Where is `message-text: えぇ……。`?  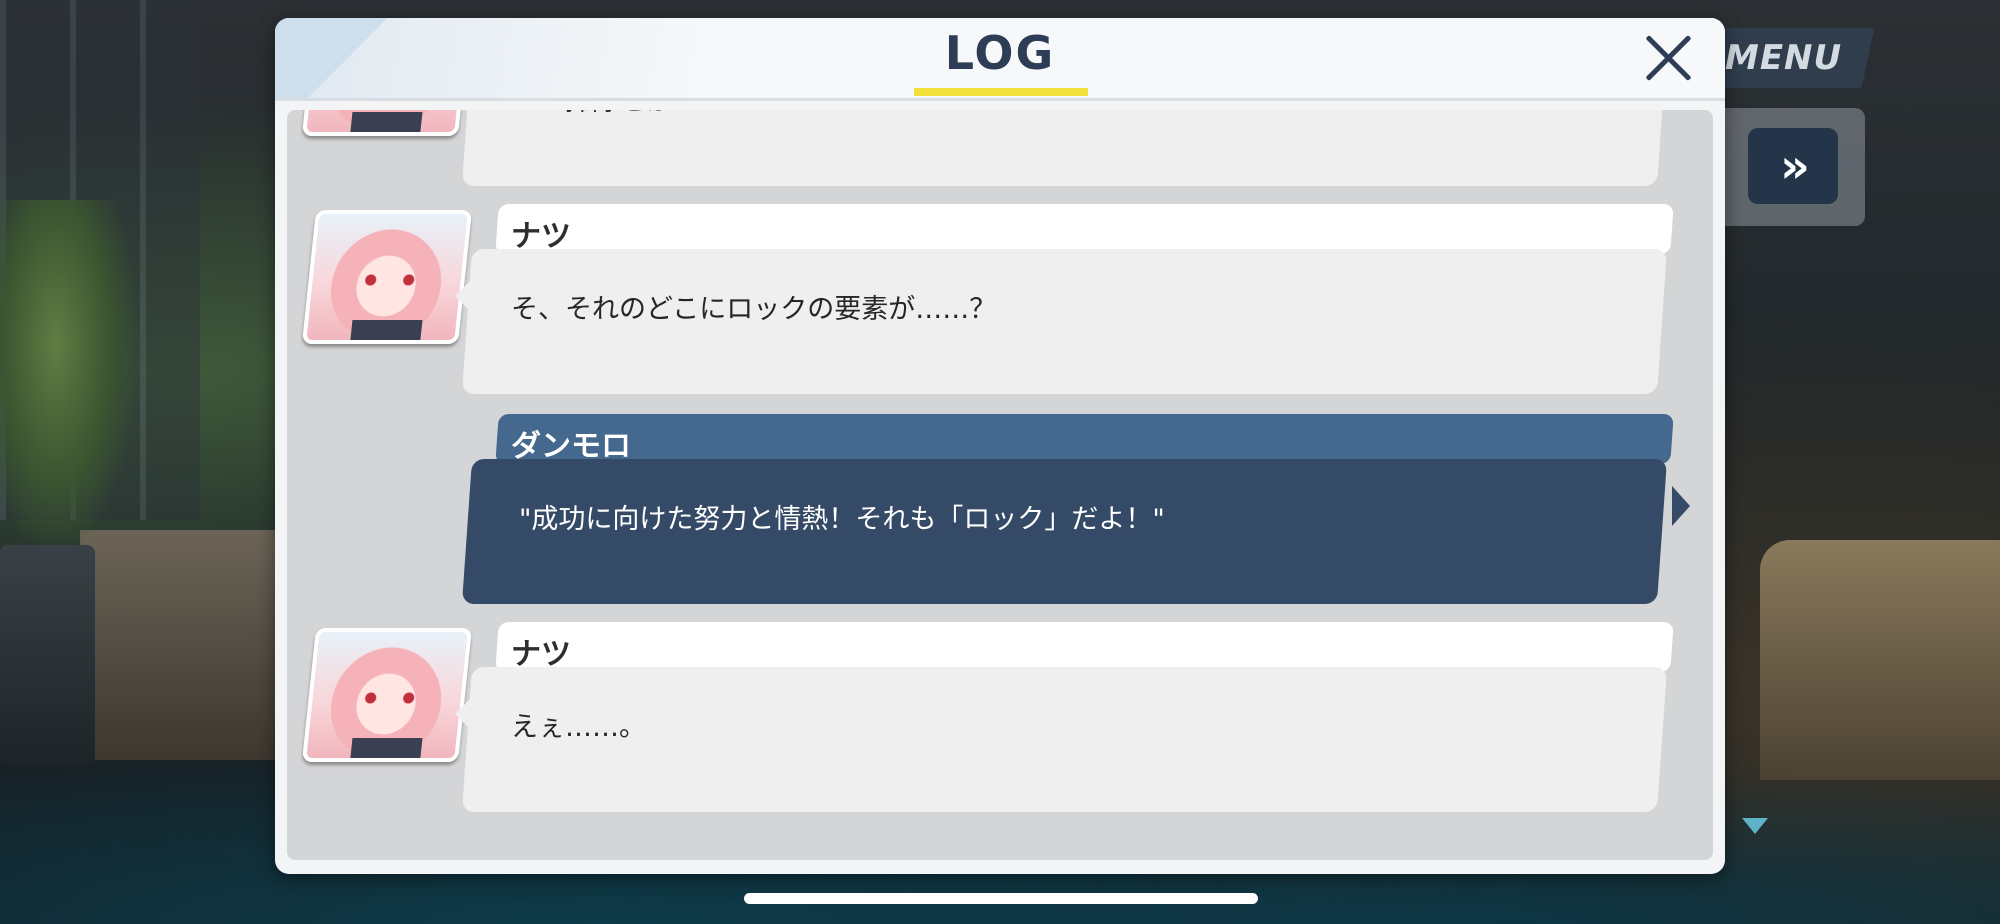
message-text: えぇ……。 is located at coordinates (578, 727).